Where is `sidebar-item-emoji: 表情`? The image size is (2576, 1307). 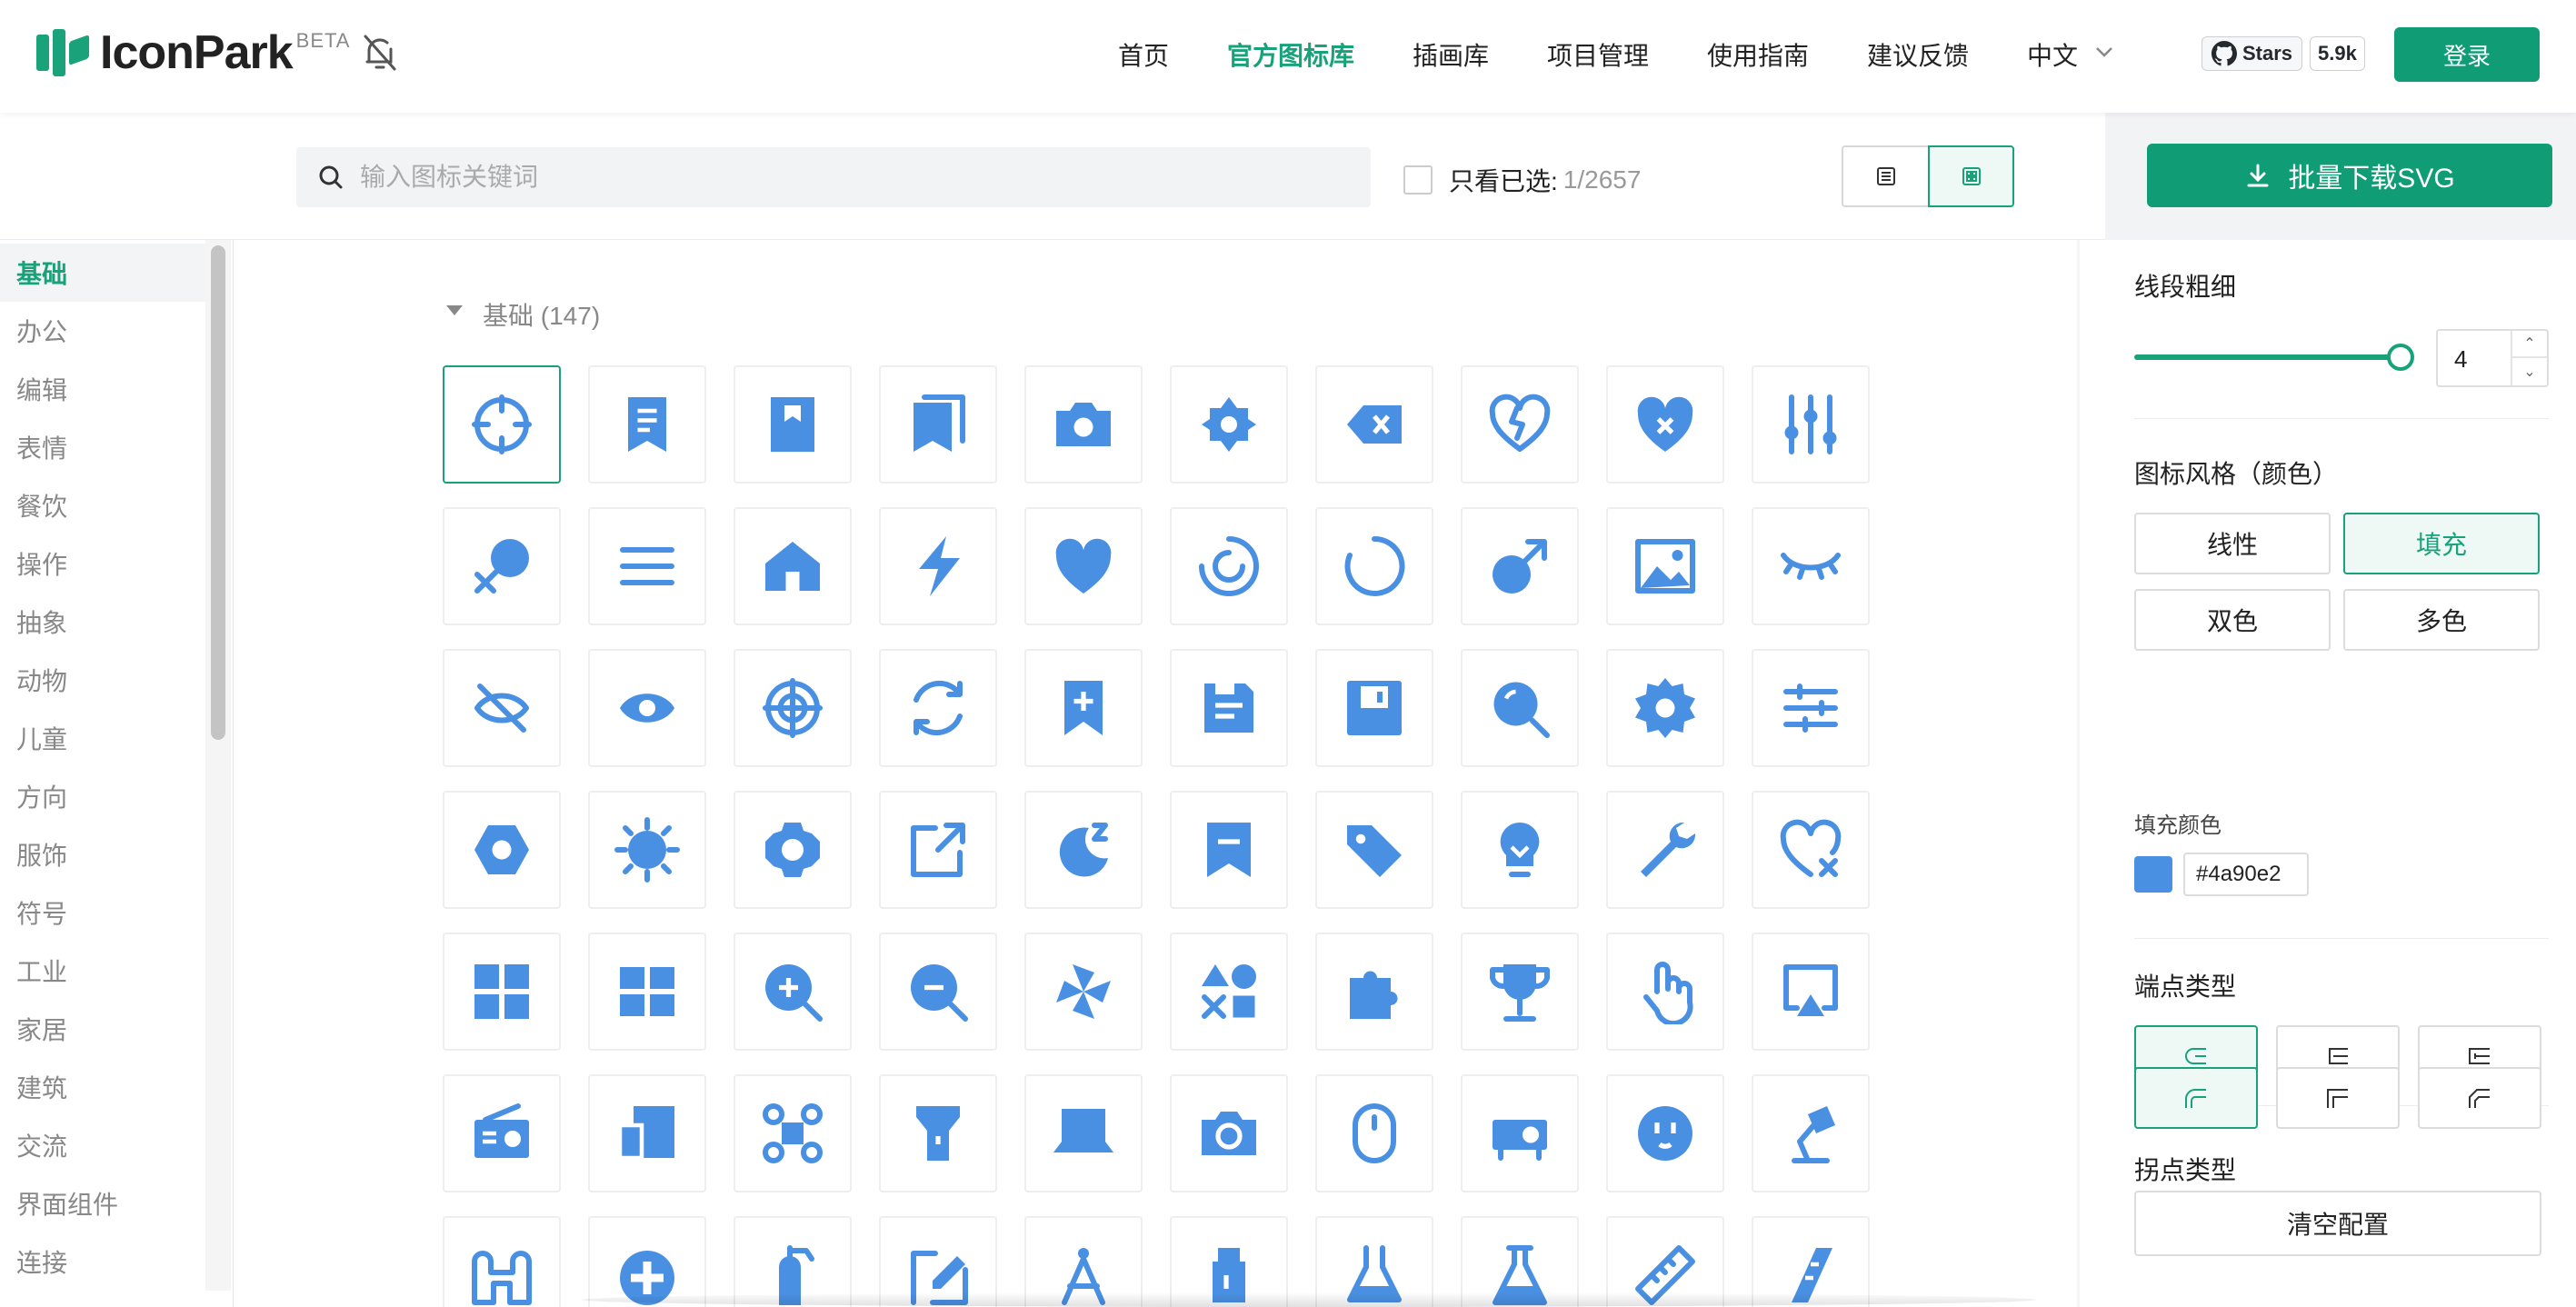
sidebar-item-emoji: 表情 is located at coordinates (41, 447).